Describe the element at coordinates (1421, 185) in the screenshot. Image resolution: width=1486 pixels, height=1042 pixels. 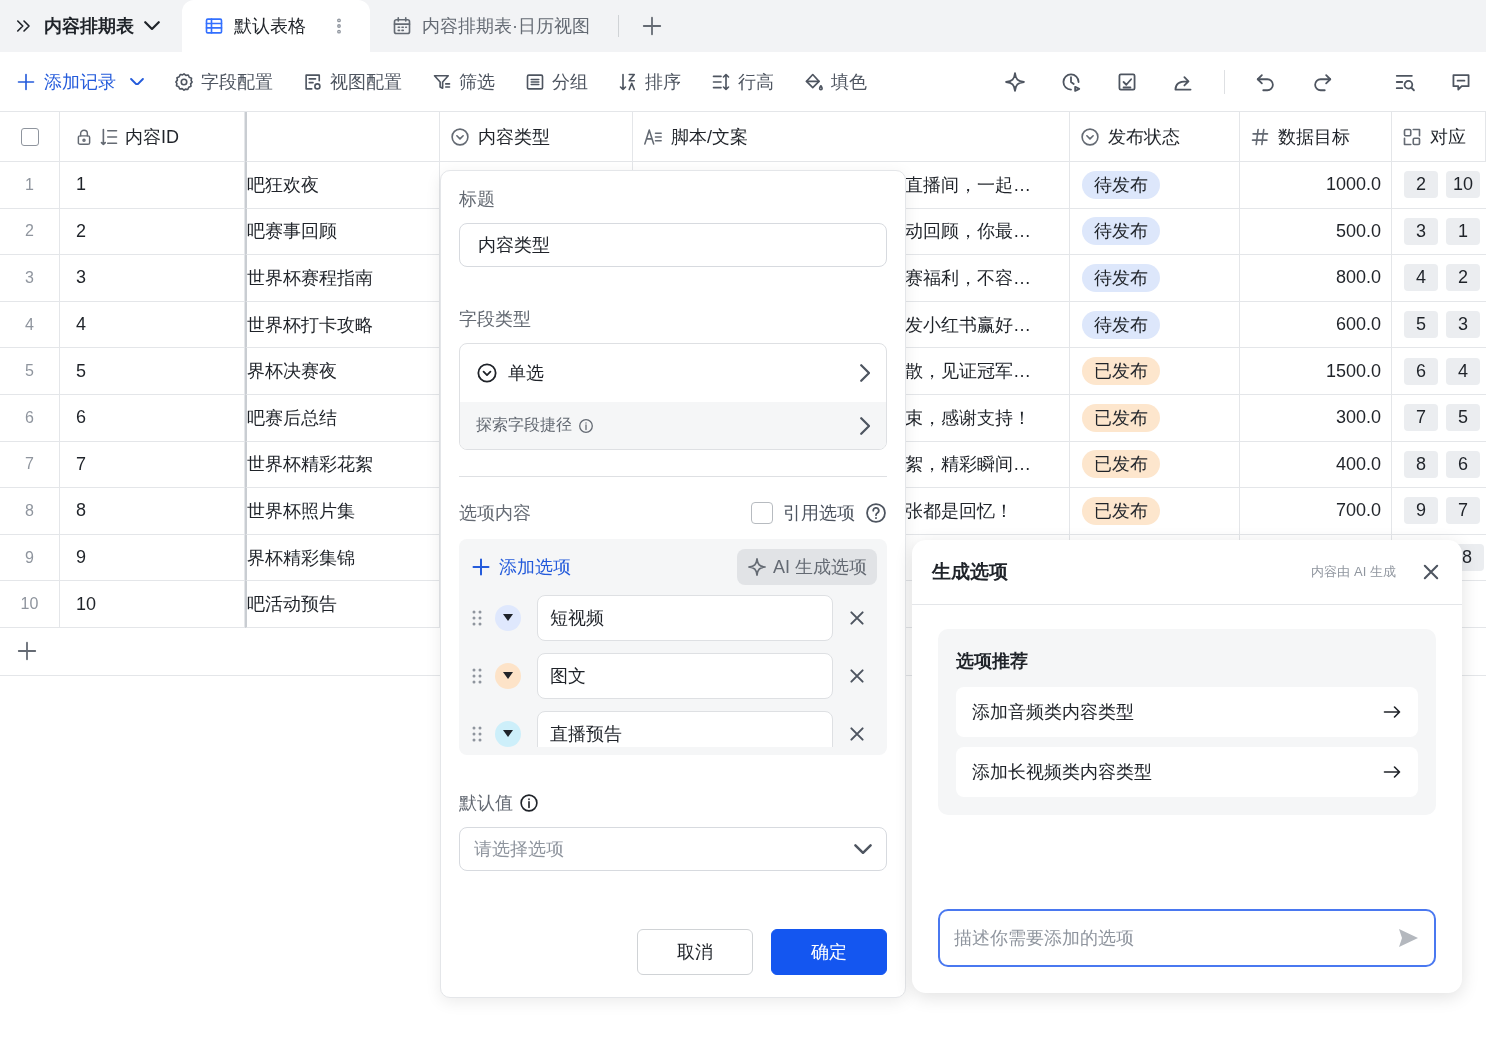
I see `record-chip: 2` at that location.